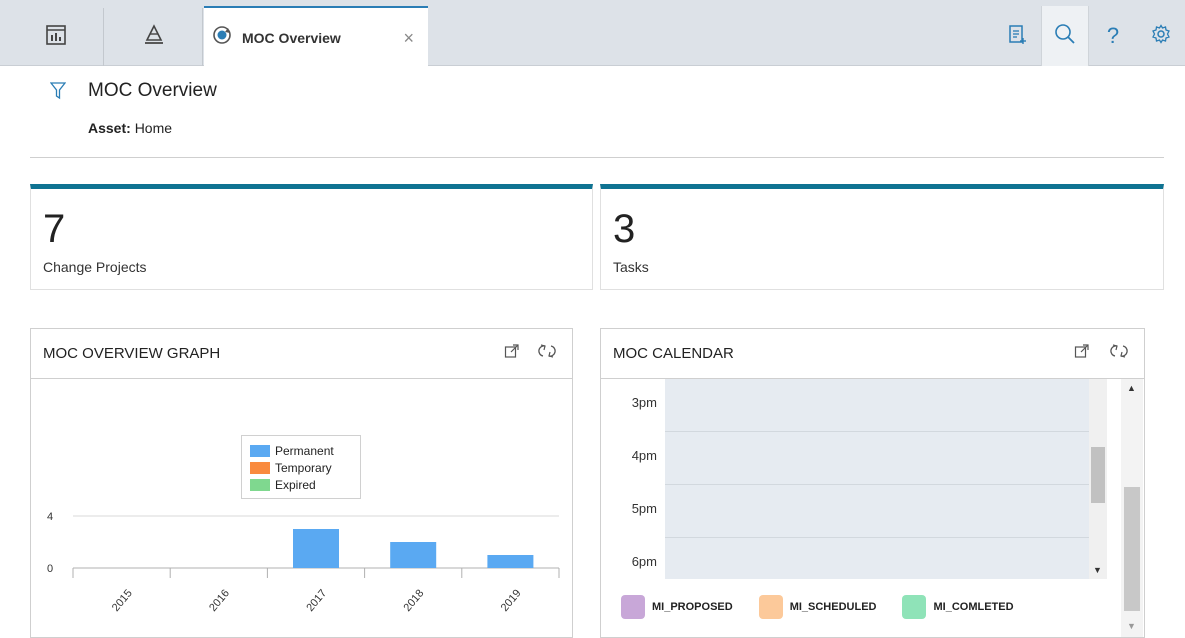 The height and width of the screenshot is (638, 1185). What do you see at coordinates (644, 508) in the screenshot?
I see `calendar-time-label: 5pm` at bounding box center [644, 508].